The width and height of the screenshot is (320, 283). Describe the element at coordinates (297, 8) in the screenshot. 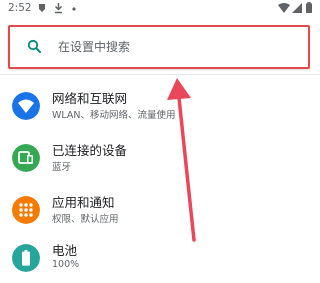

I see `signal-icon` at that location.